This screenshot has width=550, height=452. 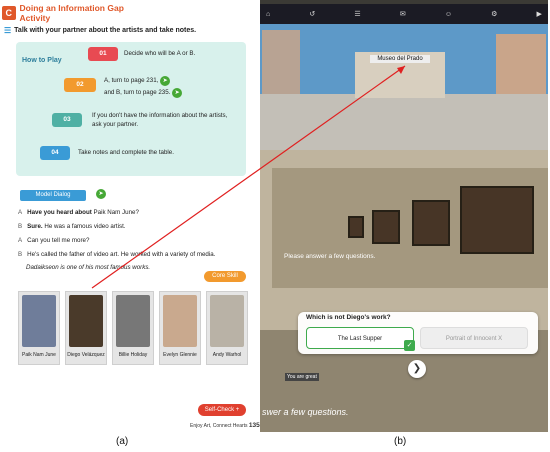 I want to click on caption-a: (a), so click(x=122, y=441).